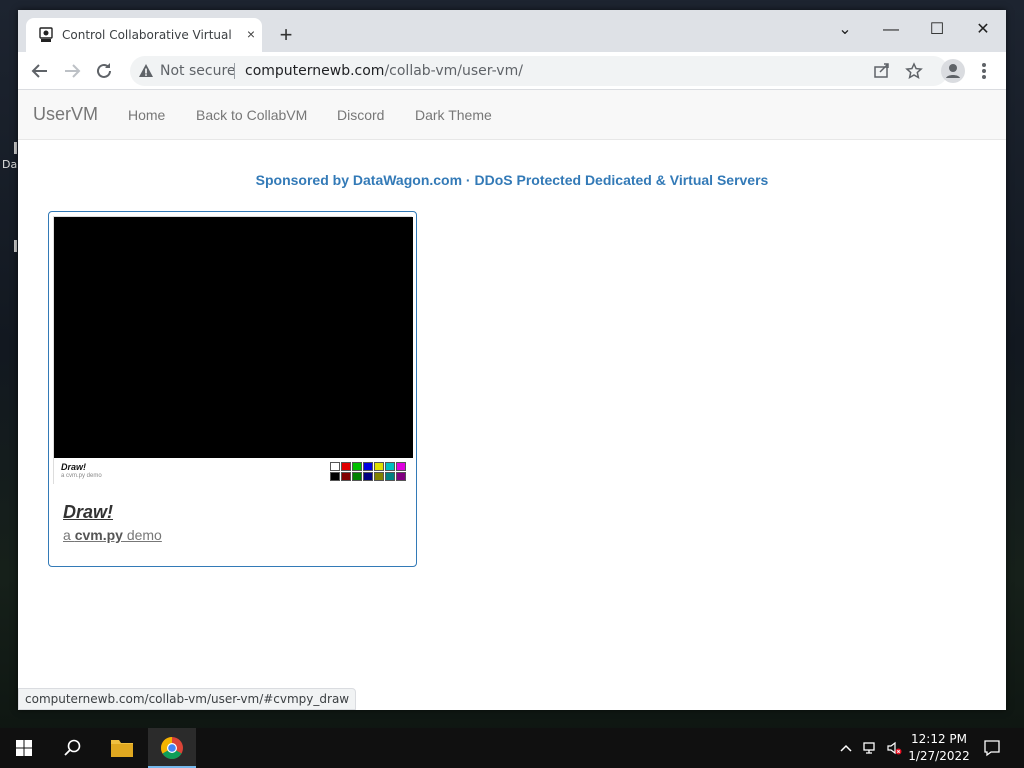 This screenshot has width=1024, height=768. I want to click on forward-arrow-icon, so click(72, 71).